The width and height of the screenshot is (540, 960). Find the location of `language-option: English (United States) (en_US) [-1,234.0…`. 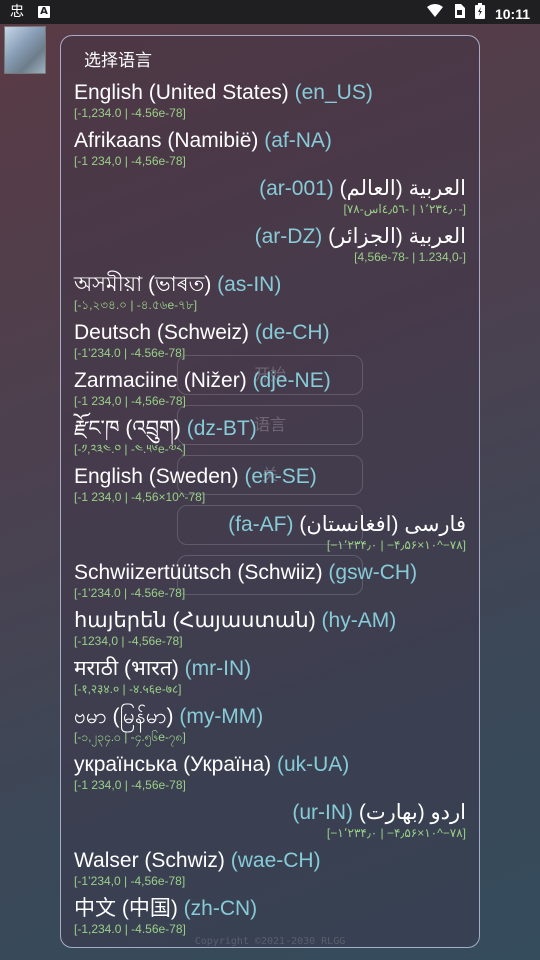

language-option: English (United States) (en_US) [-1,234.0… is located at coordinates (270, 104).